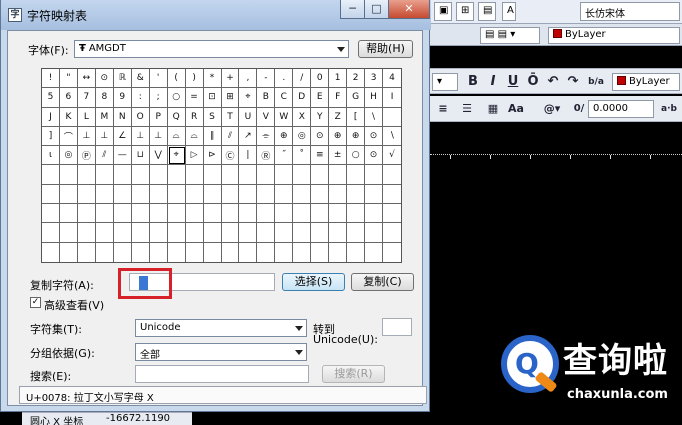  I want to click on char-cell: C, so click(284, 98).